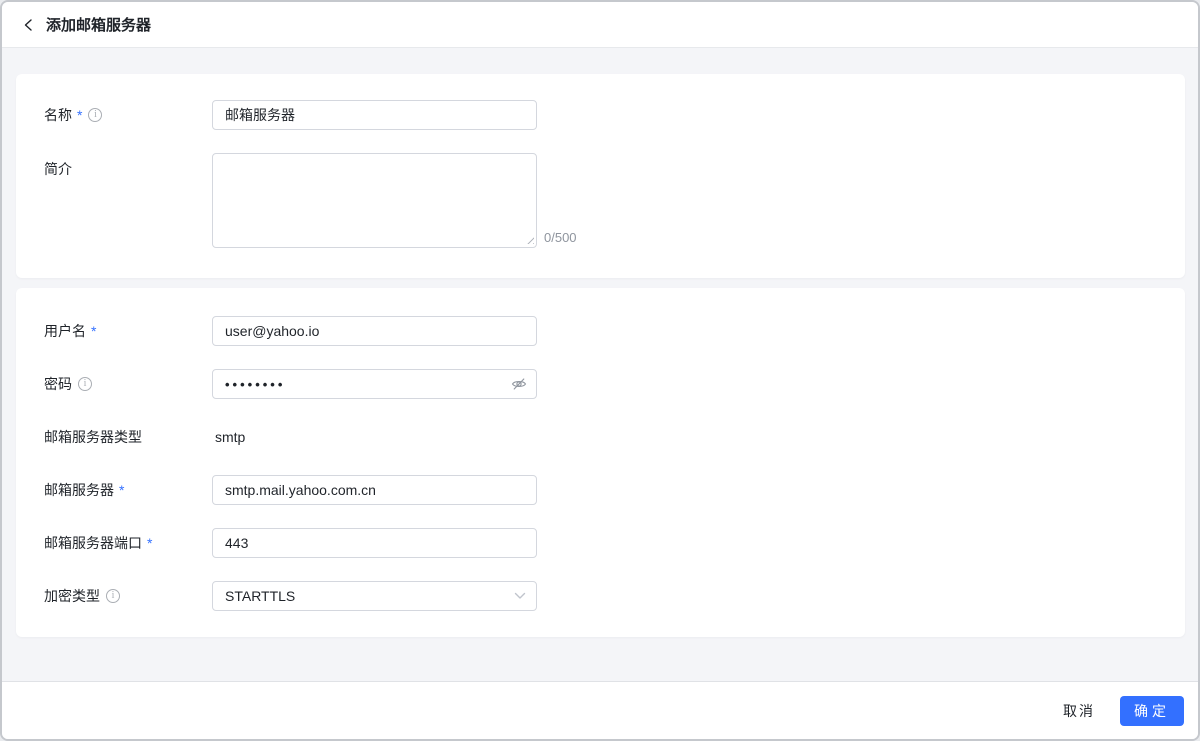 The image size is (1200, 741). I want to click on password-input-wrap, so click(374, 384).